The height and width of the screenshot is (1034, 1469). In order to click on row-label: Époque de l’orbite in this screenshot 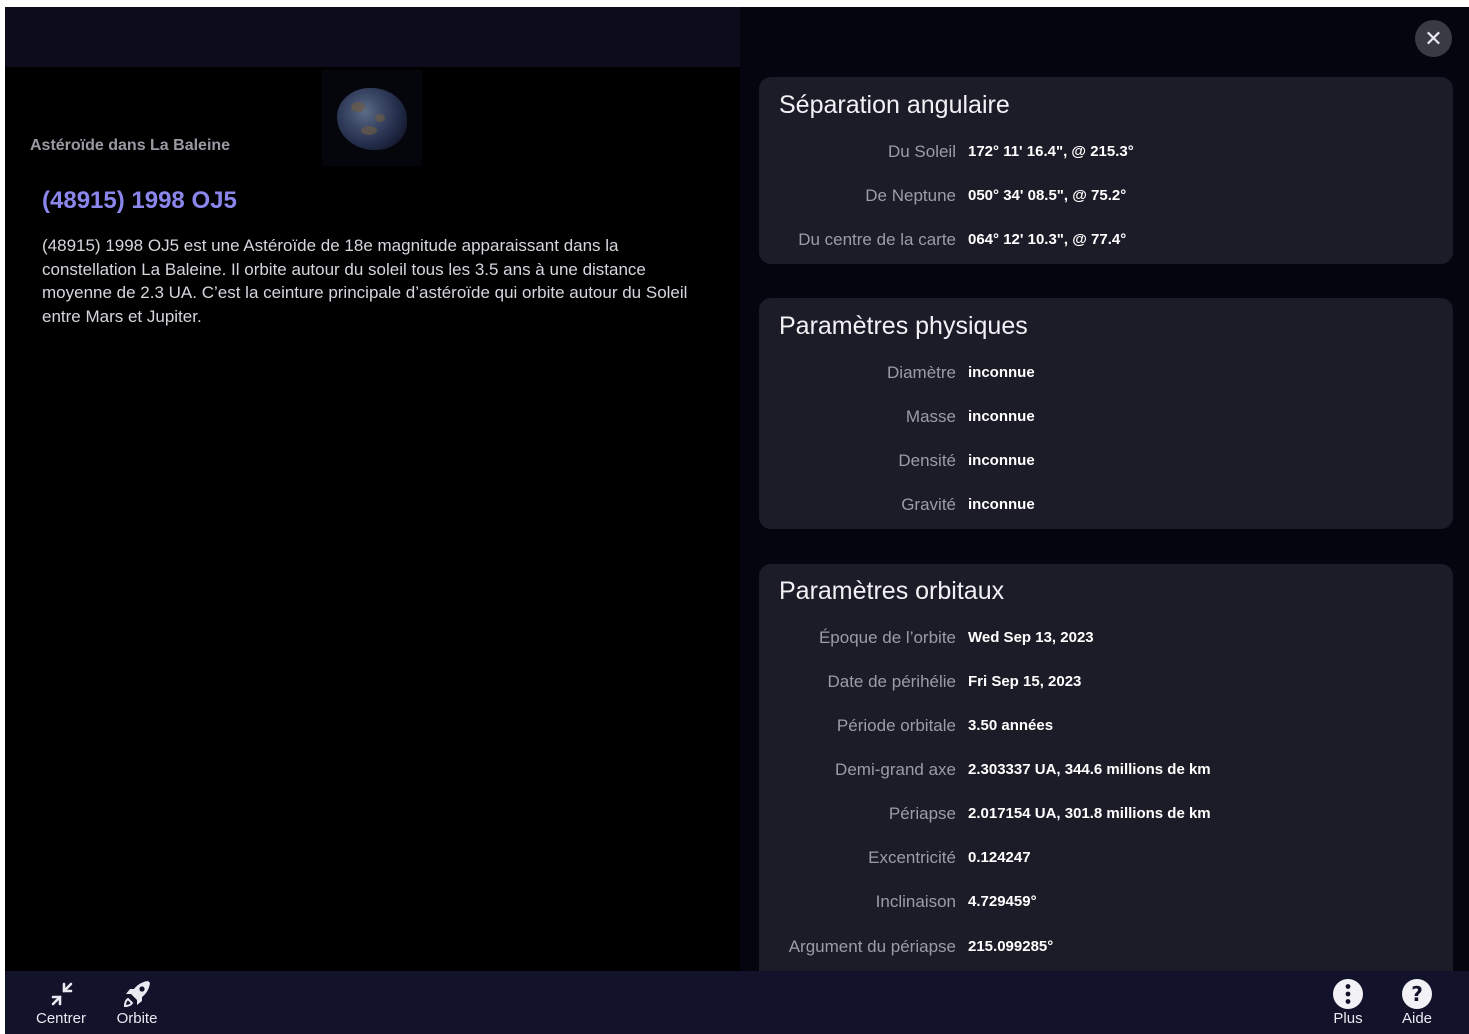, I will do `click(887, 637)`.